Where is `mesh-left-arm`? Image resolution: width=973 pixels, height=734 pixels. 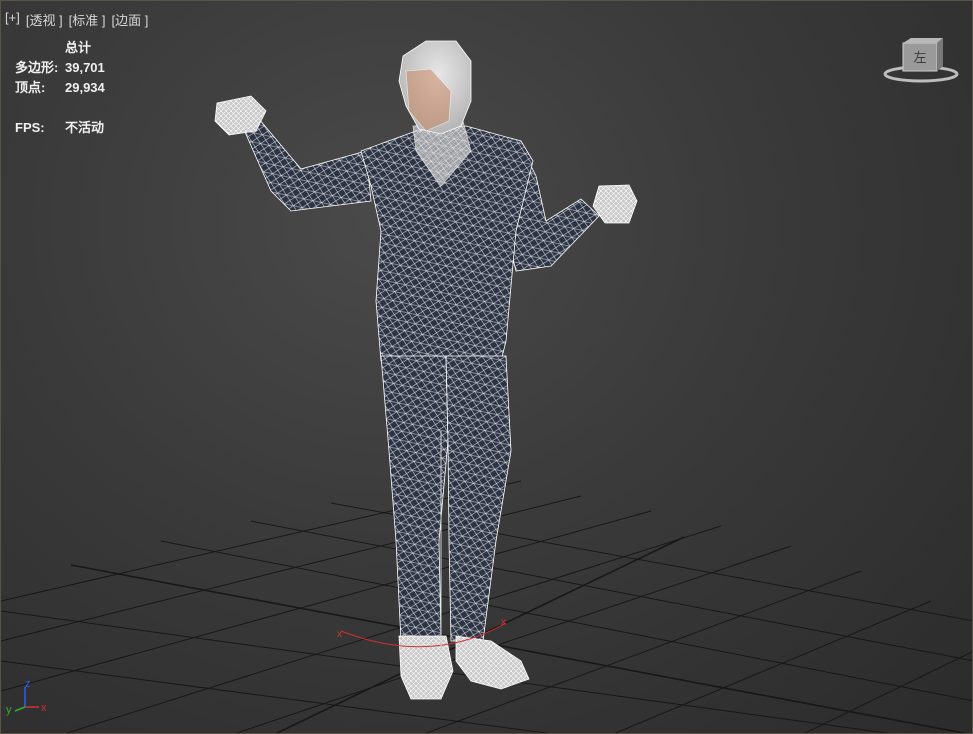
mesh-left-arm is located at coordinates (306, 165).